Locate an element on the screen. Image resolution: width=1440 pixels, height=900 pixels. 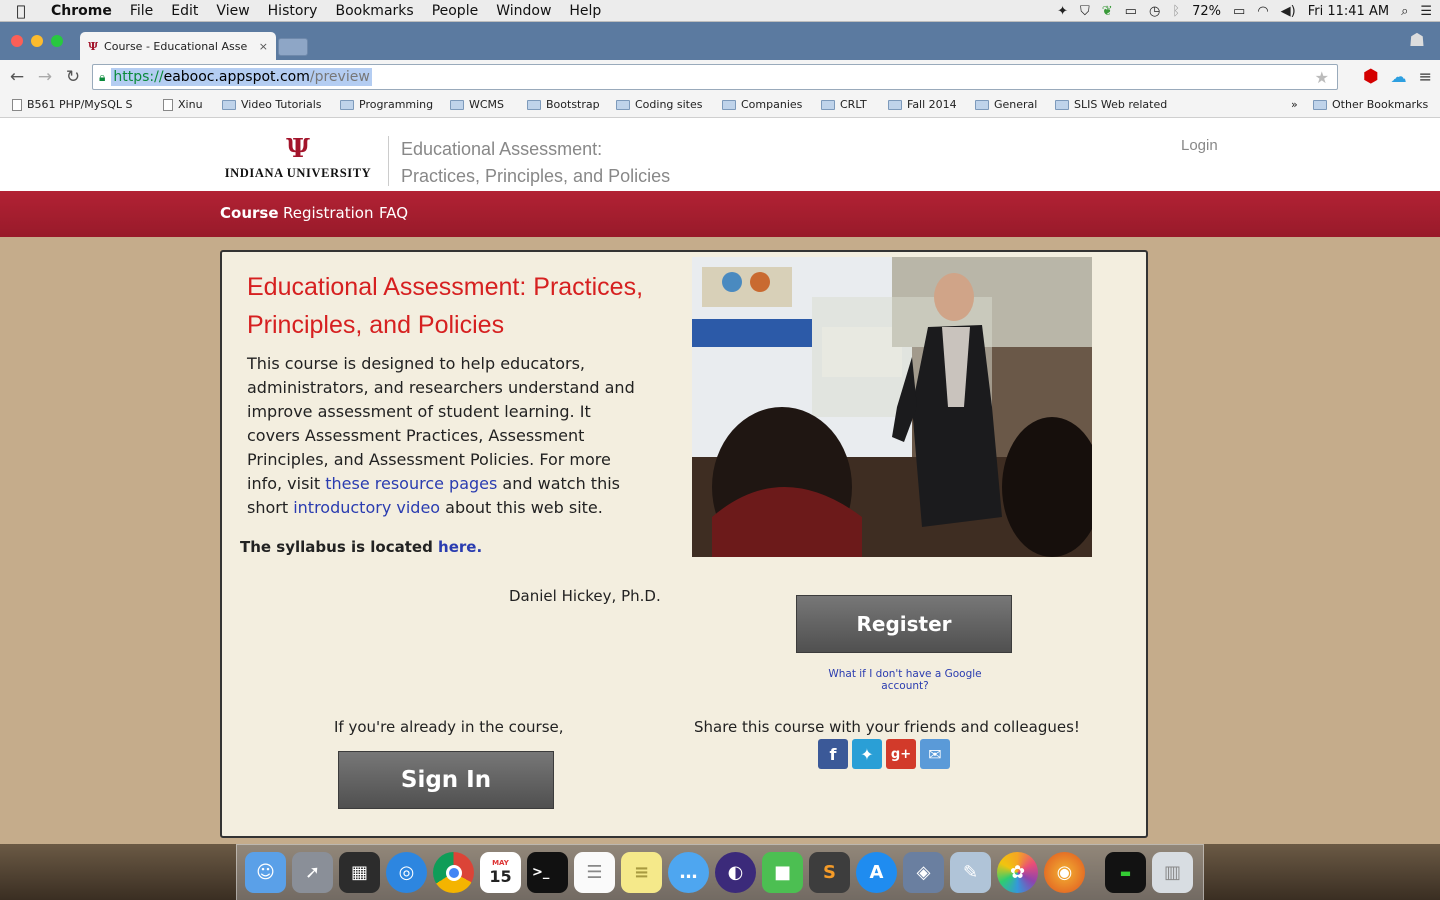
bookmark-programming: Programming is located at coordinates (386, 104).